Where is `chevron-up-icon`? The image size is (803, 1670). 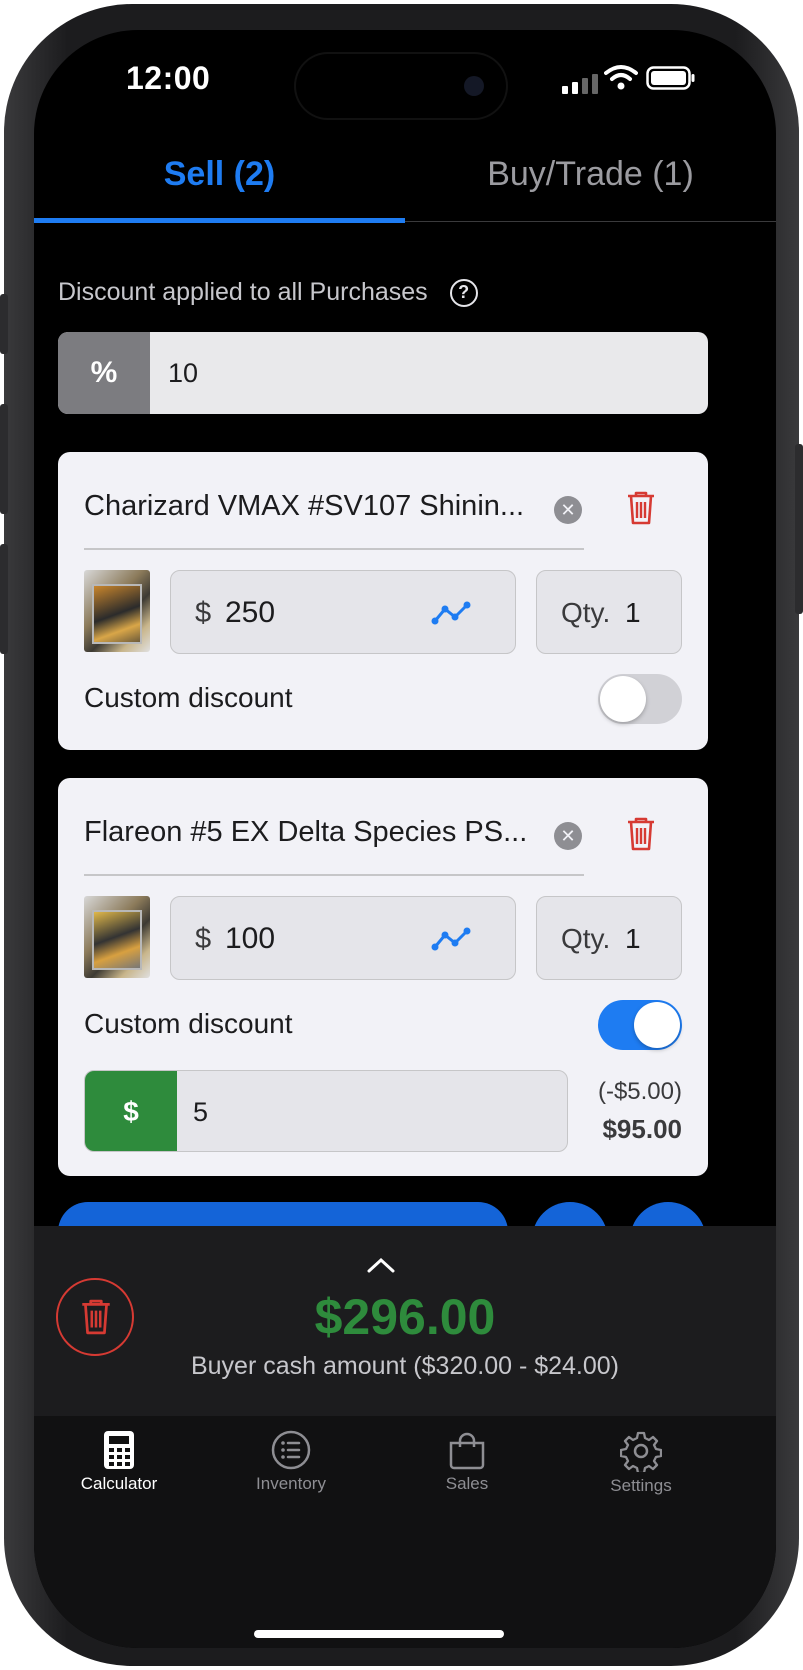
chevron-up-icon is located at coordinates (381, 1265).